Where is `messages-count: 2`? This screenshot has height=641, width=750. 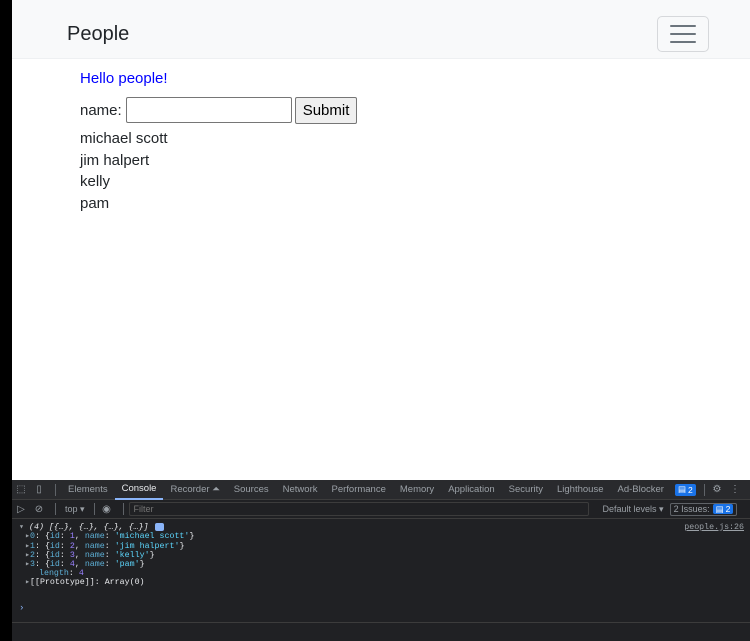 messages-count: 2 is located at coordinates (690, 489).